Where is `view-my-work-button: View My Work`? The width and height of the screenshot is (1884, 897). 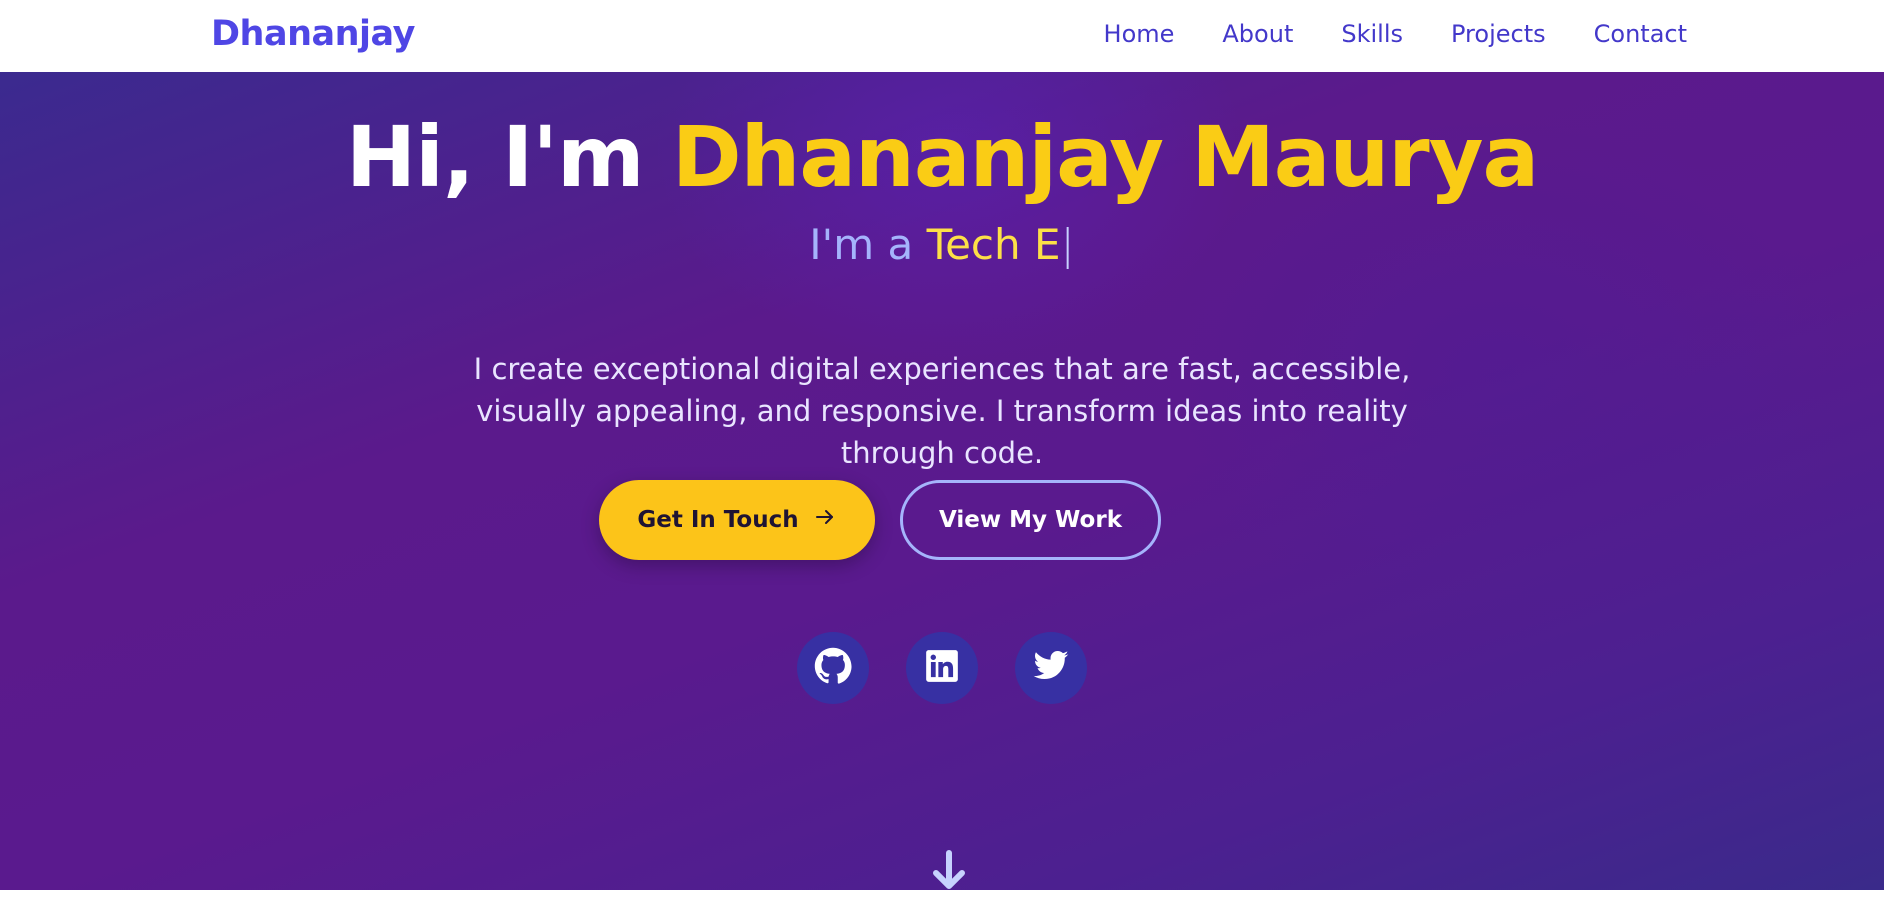 view-my-work-button: View My Work is located at coordinates (1030, 520).